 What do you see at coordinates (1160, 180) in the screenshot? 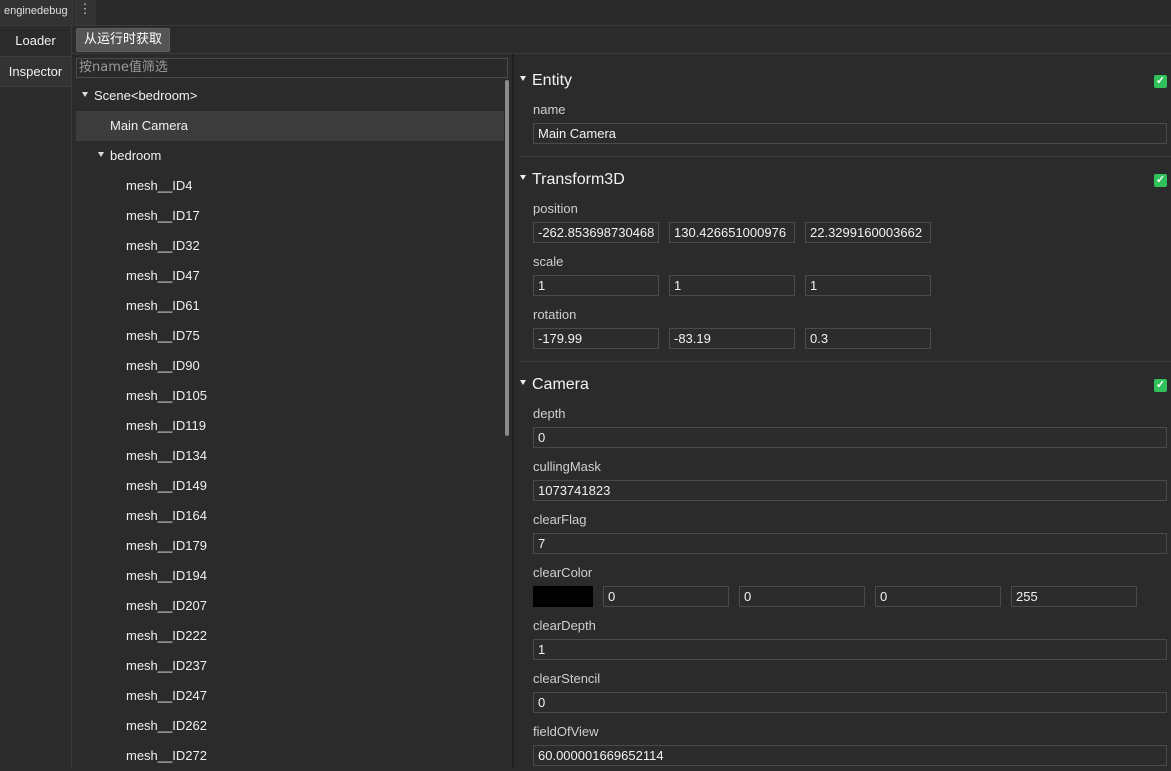
I see `transform-enabled-checkbox: ✓` at bounding box center [1160, 180].